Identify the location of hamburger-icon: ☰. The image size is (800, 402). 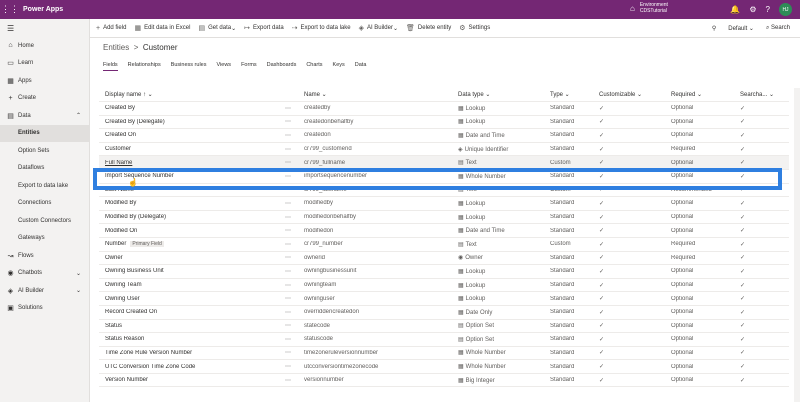
(44, 28).